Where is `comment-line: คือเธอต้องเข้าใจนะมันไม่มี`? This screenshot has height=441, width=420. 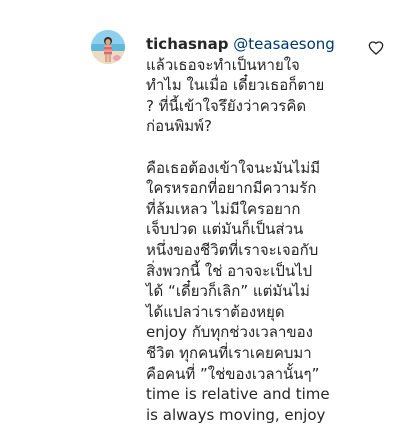
comment-line: คือเธอต้องเข้าใจนะมันไม่มี is located at coordinates (233, 167).